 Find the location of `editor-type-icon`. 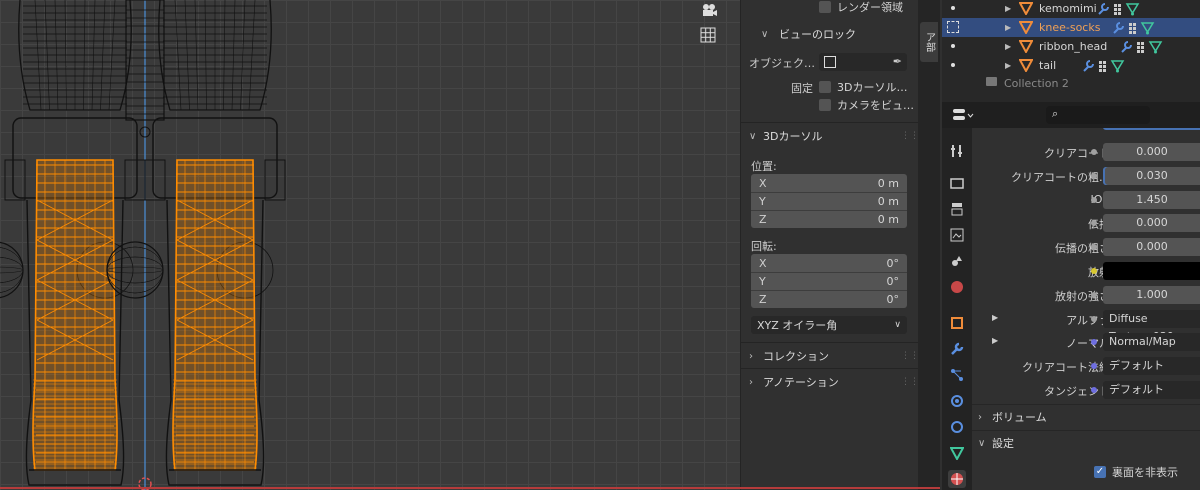

editor-type-icon is located at coordinates (963, 115).